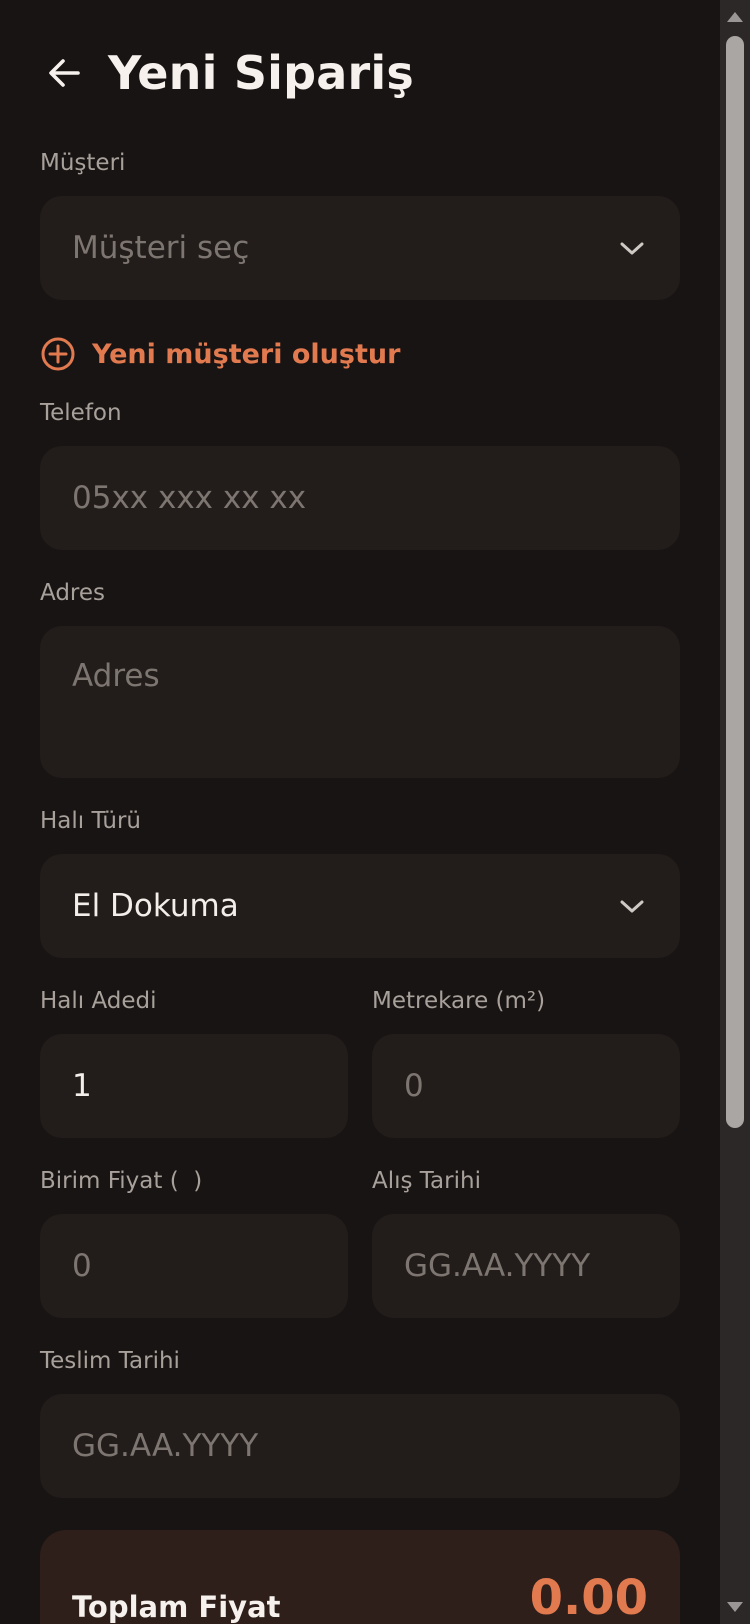  I want to click on customer-placeholder: Müşteri seç, so click(161, 248).